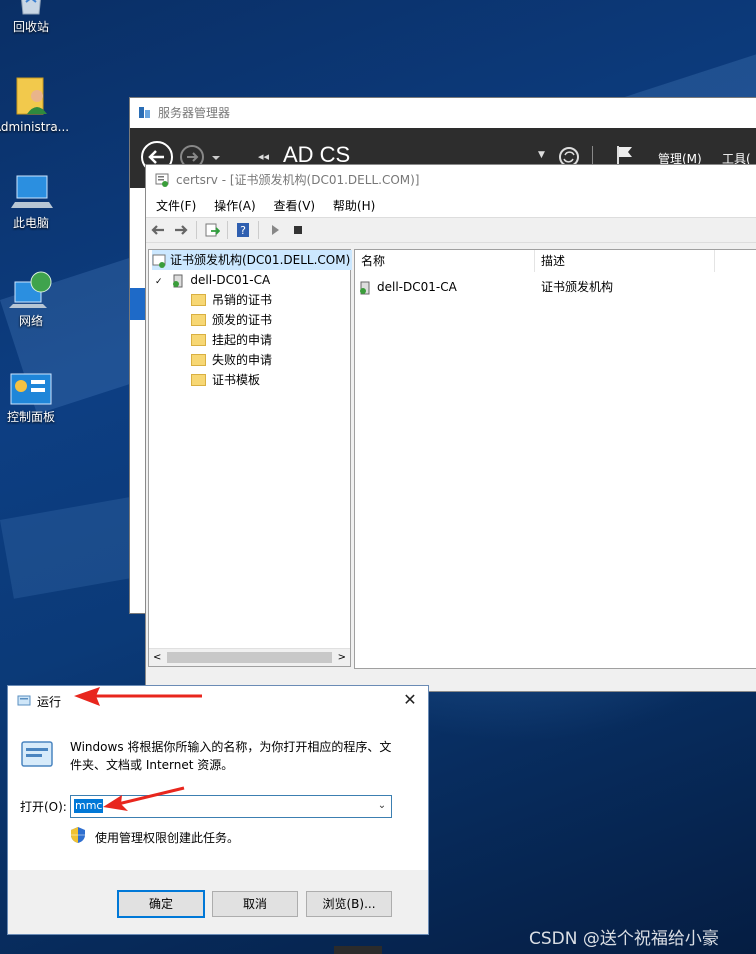  I want to click on list-item: dell-DC01-CA, so click(408, 287).